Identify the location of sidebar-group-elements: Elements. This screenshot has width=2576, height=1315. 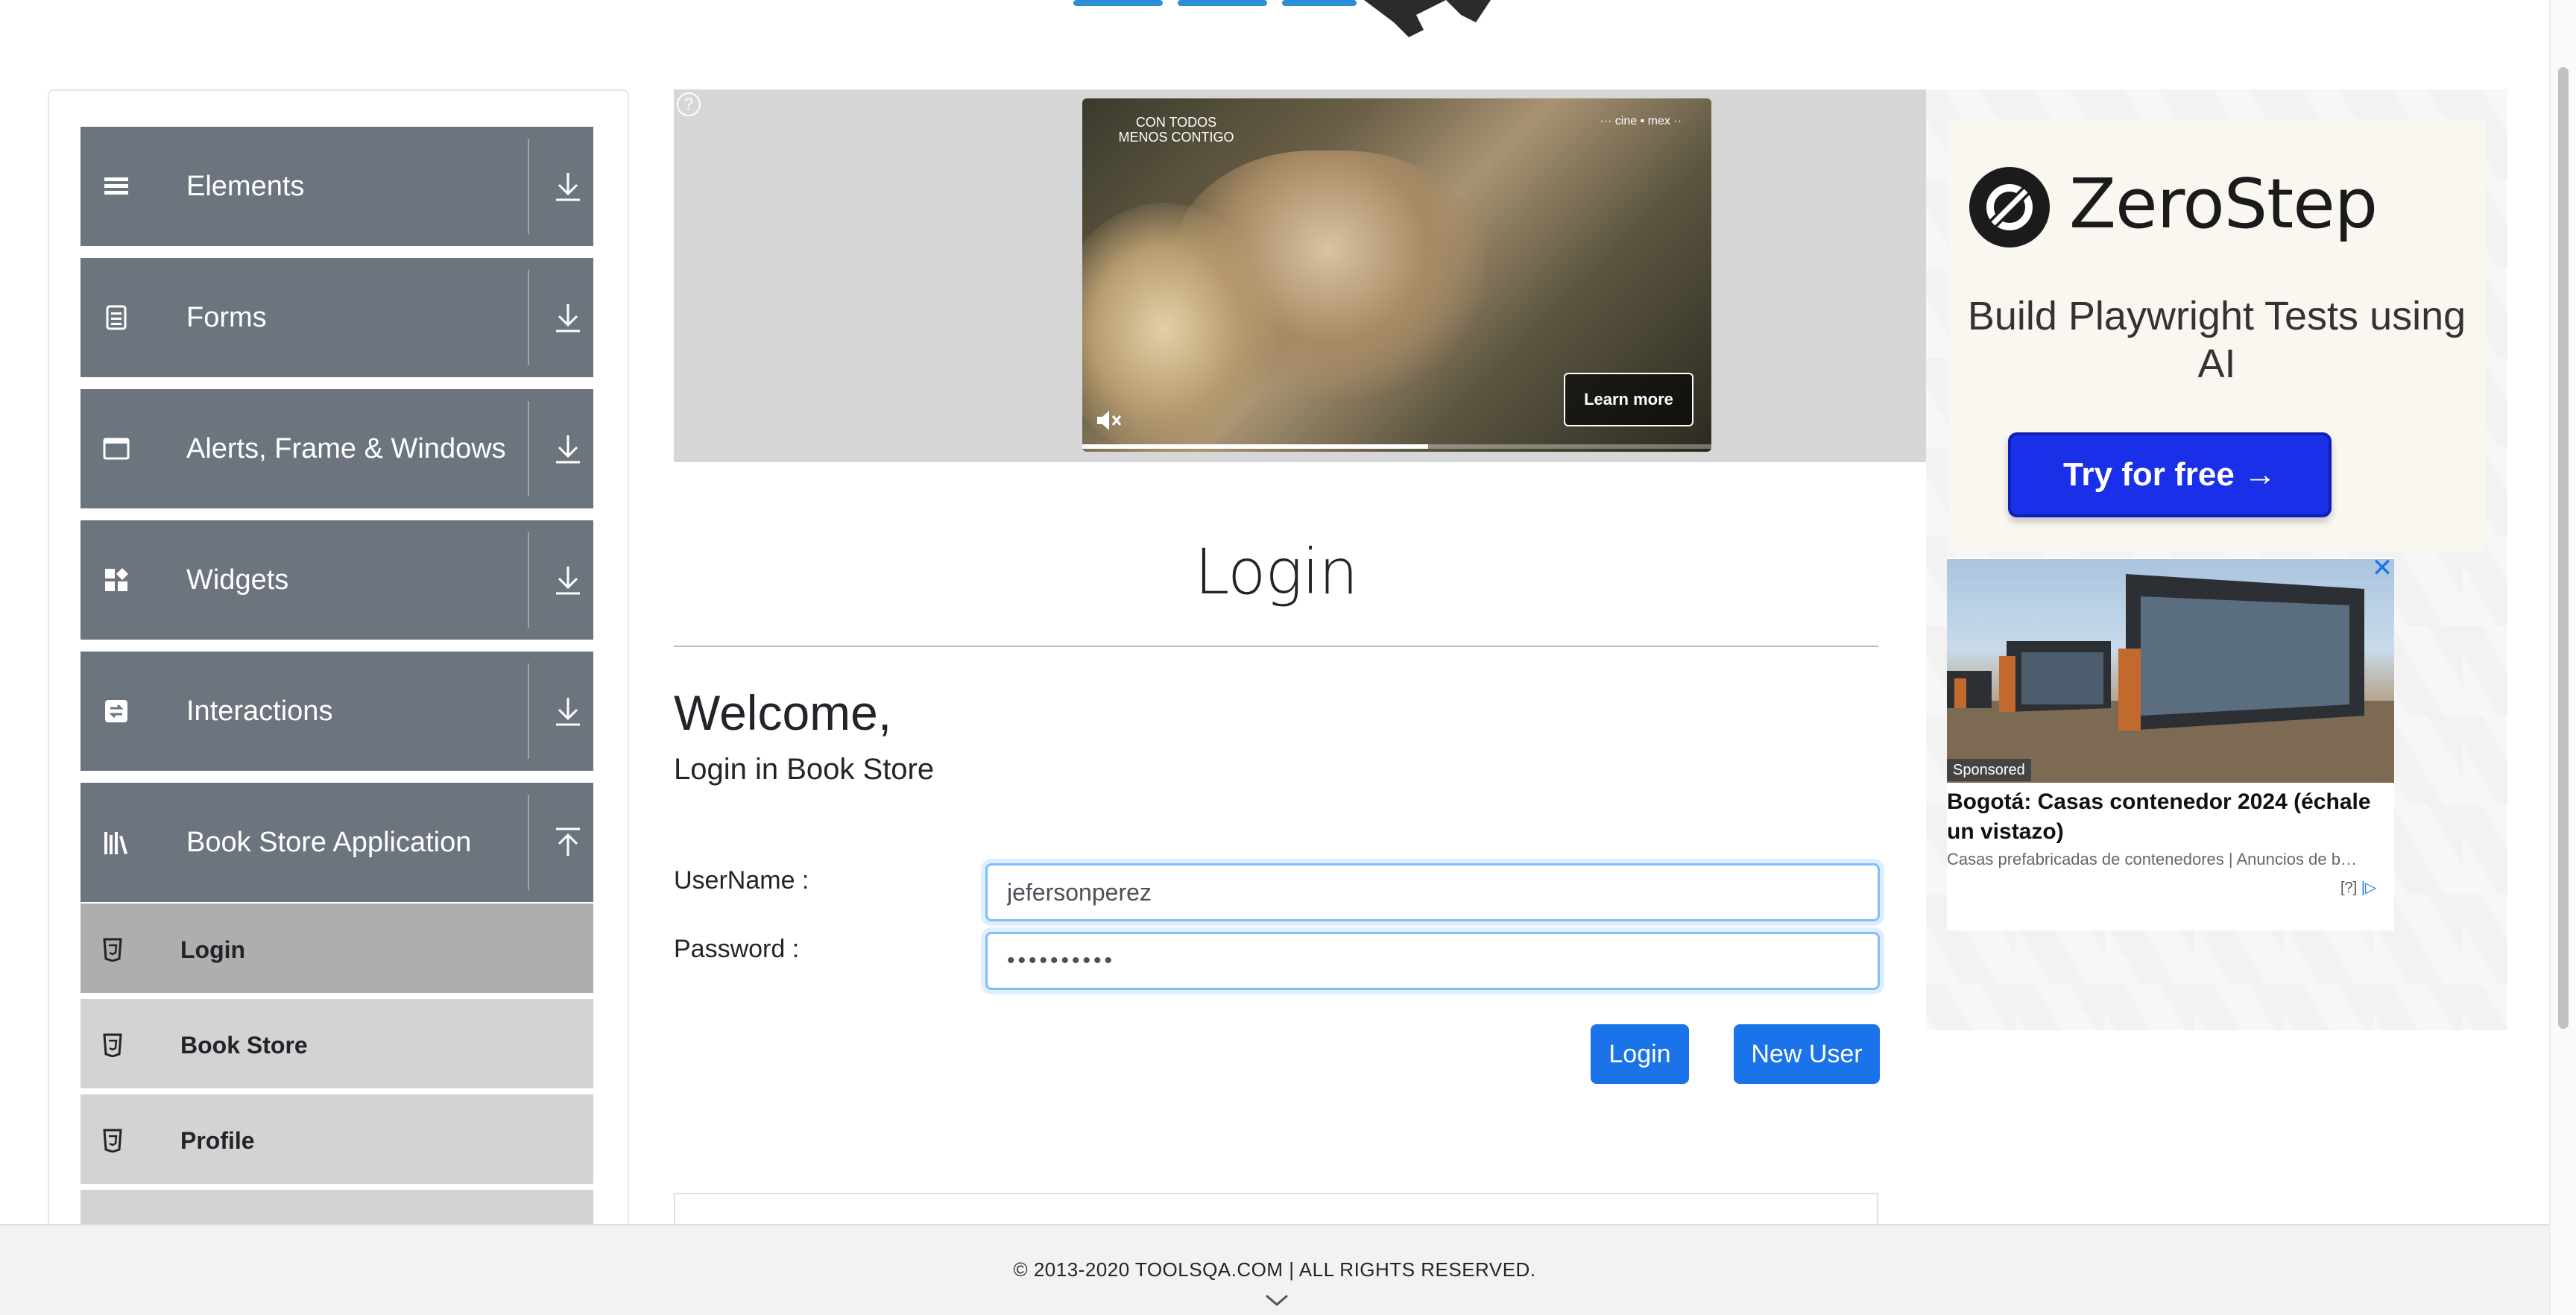
(336, 187).